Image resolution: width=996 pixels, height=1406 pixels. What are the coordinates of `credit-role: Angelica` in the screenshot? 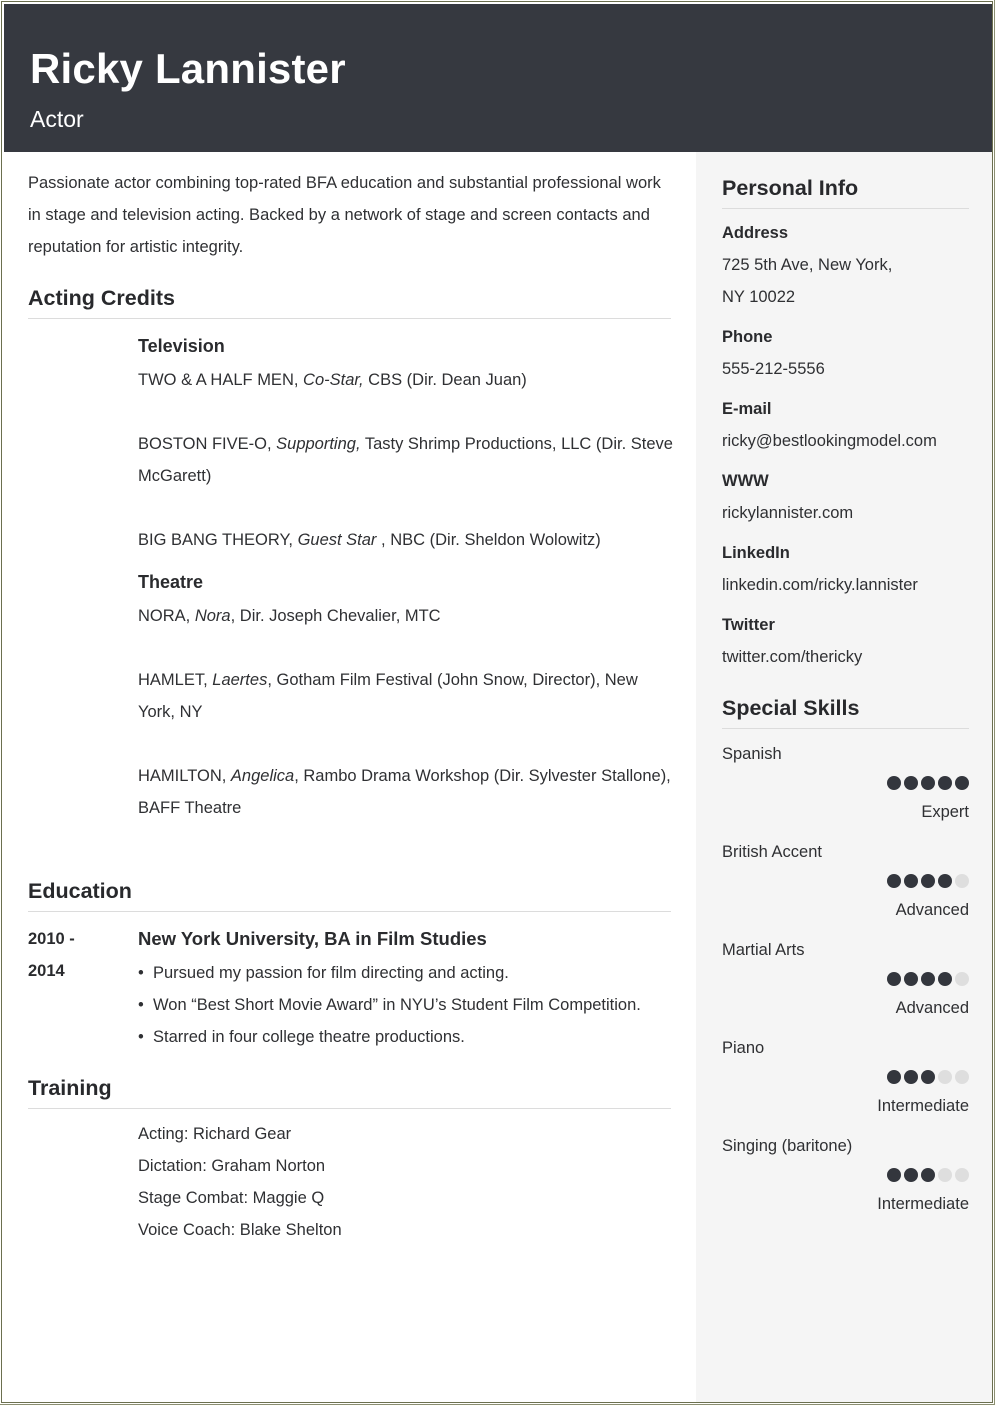 It's located at (262, 776).